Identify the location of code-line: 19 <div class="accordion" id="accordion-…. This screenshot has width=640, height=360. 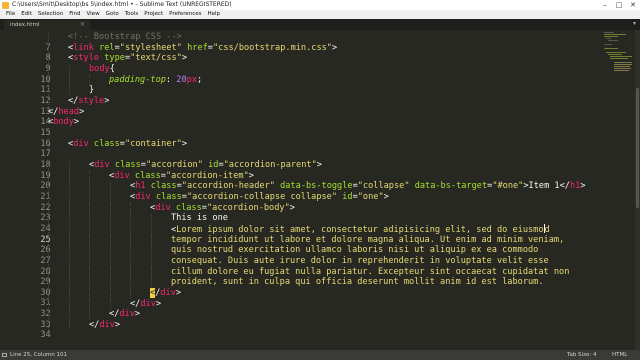
(300, 170).